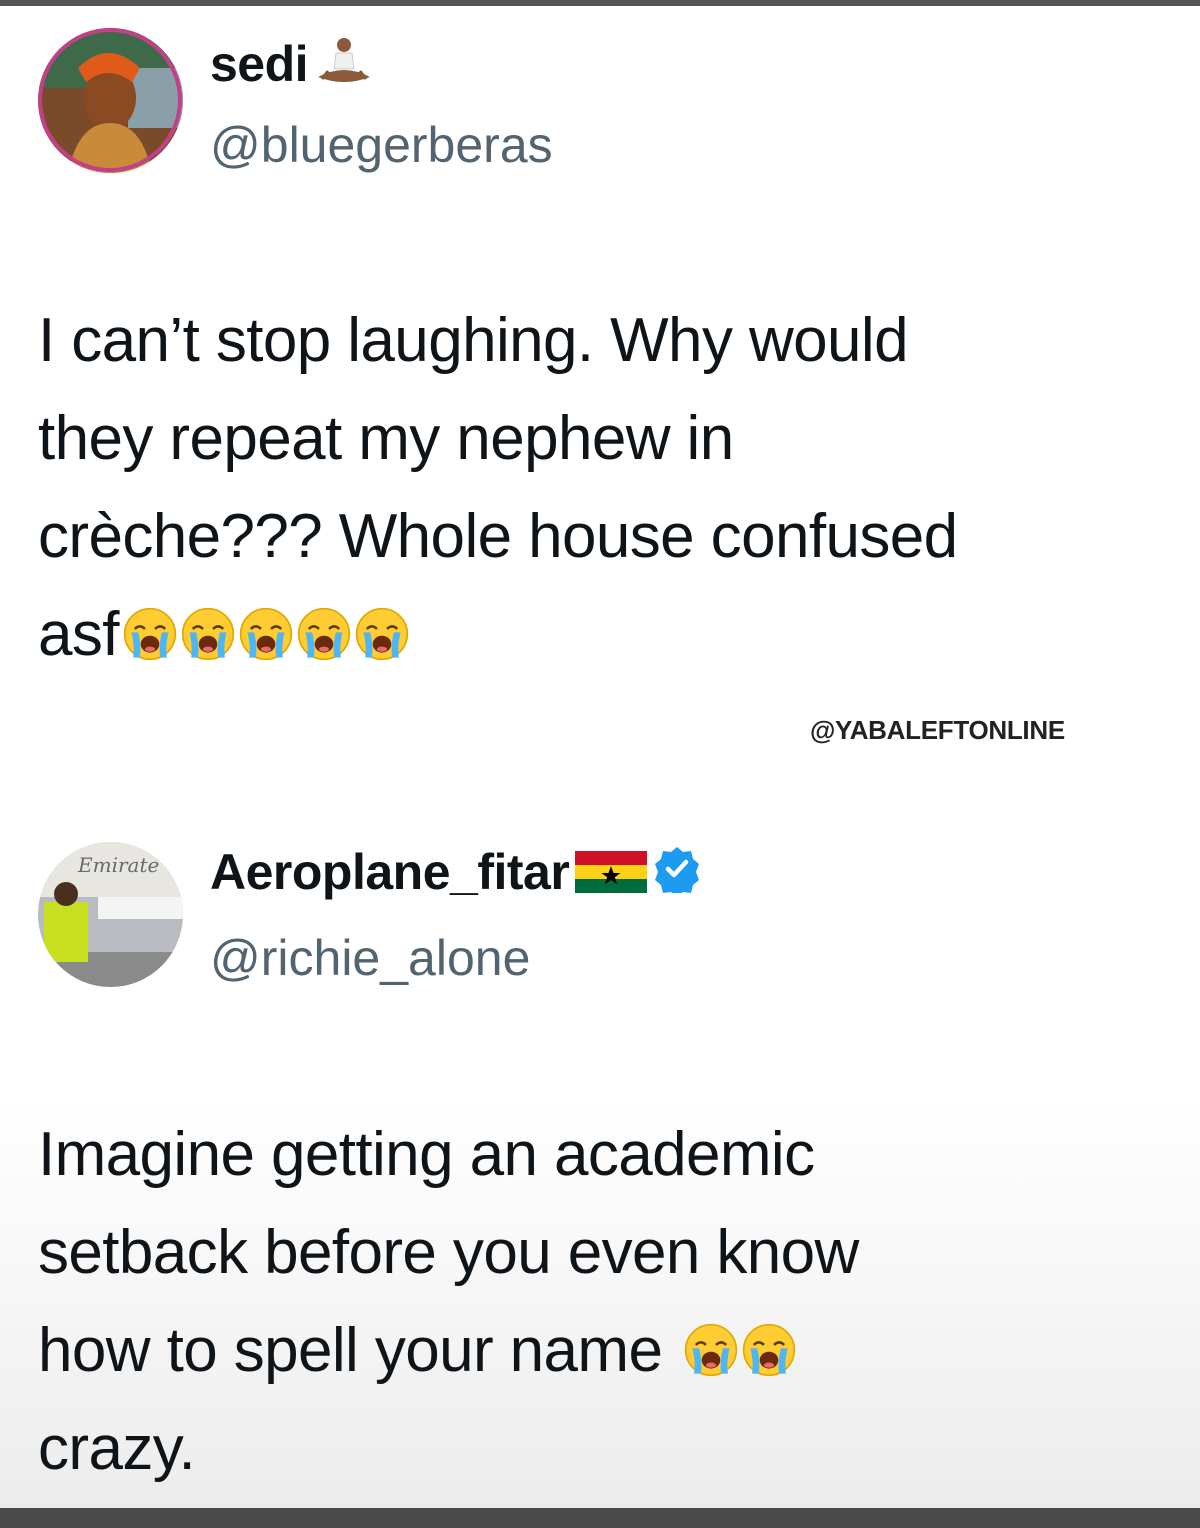 Image resolution: width=1200 pixels, height=1528 pixels. Describe the element at coordinates (937, 730) in the screenshot. I see `watermark: @YABALEFTONLINE` at that location.